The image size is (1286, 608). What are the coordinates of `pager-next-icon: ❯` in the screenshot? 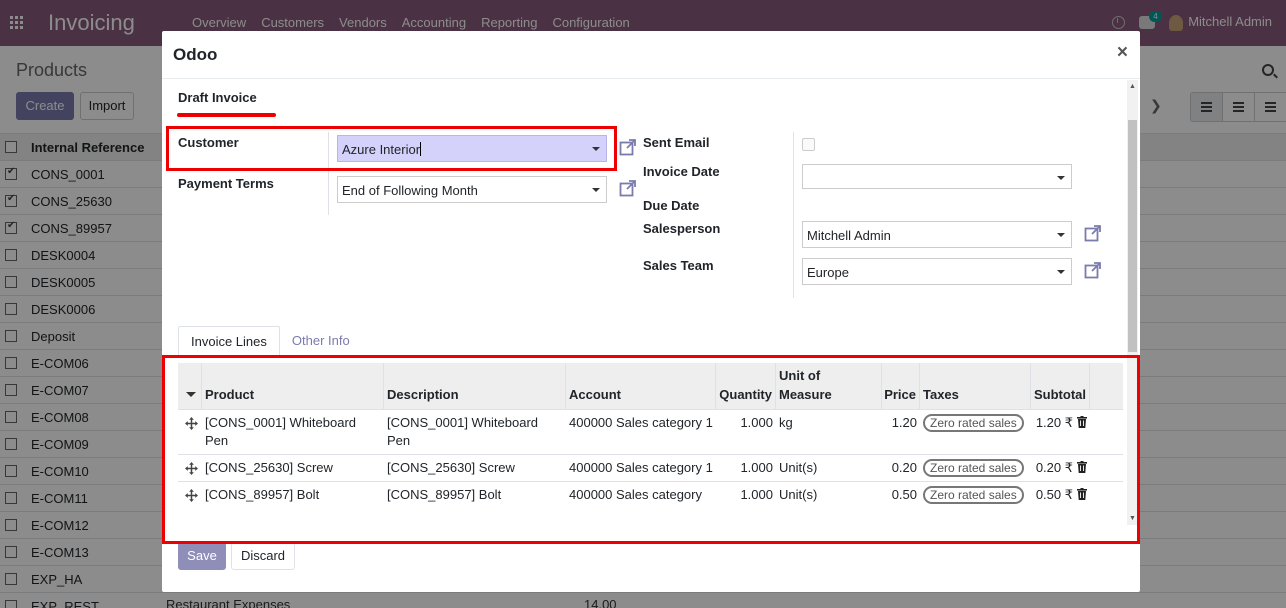 It's located at (1156, 105).